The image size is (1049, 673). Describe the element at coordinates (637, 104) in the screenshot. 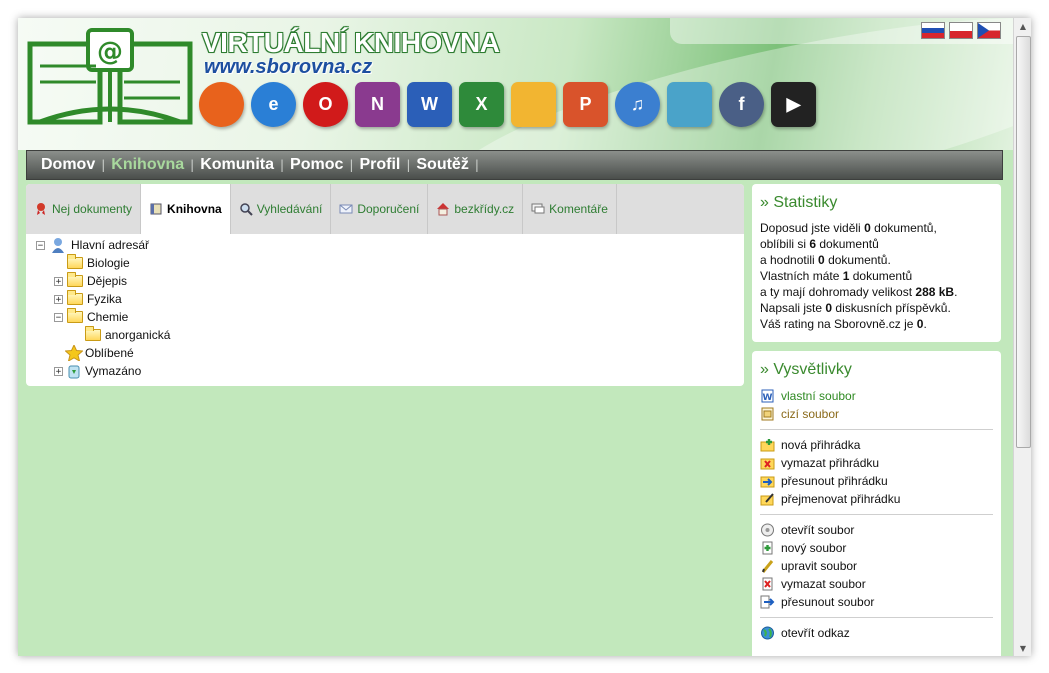

I see `music-cd-icon: ♫` at that location.